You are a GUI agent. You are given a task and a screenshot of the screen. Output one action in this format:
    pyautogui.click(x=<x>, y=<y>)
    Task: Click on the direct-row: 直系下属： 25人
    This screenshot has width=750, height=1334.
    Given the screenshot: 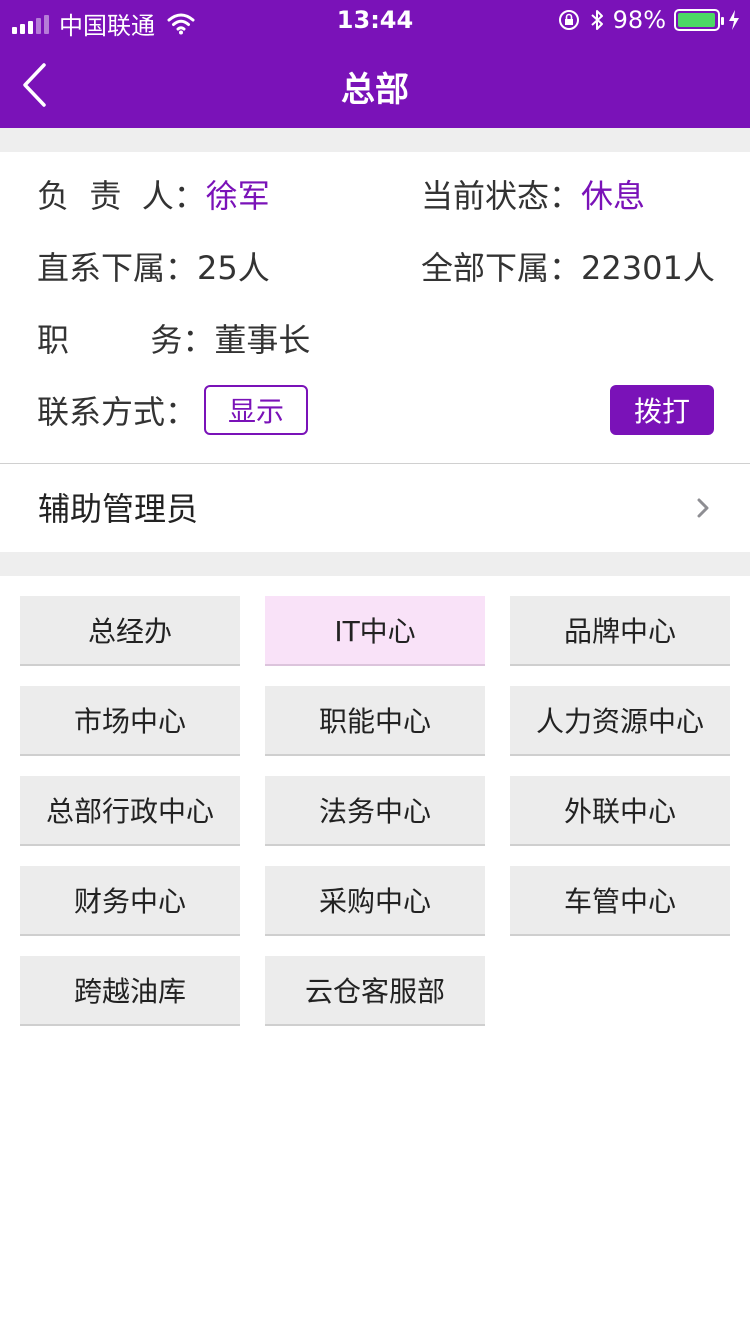 What is the action you would take?
    pyautogui.click(x=153, y=266)
    